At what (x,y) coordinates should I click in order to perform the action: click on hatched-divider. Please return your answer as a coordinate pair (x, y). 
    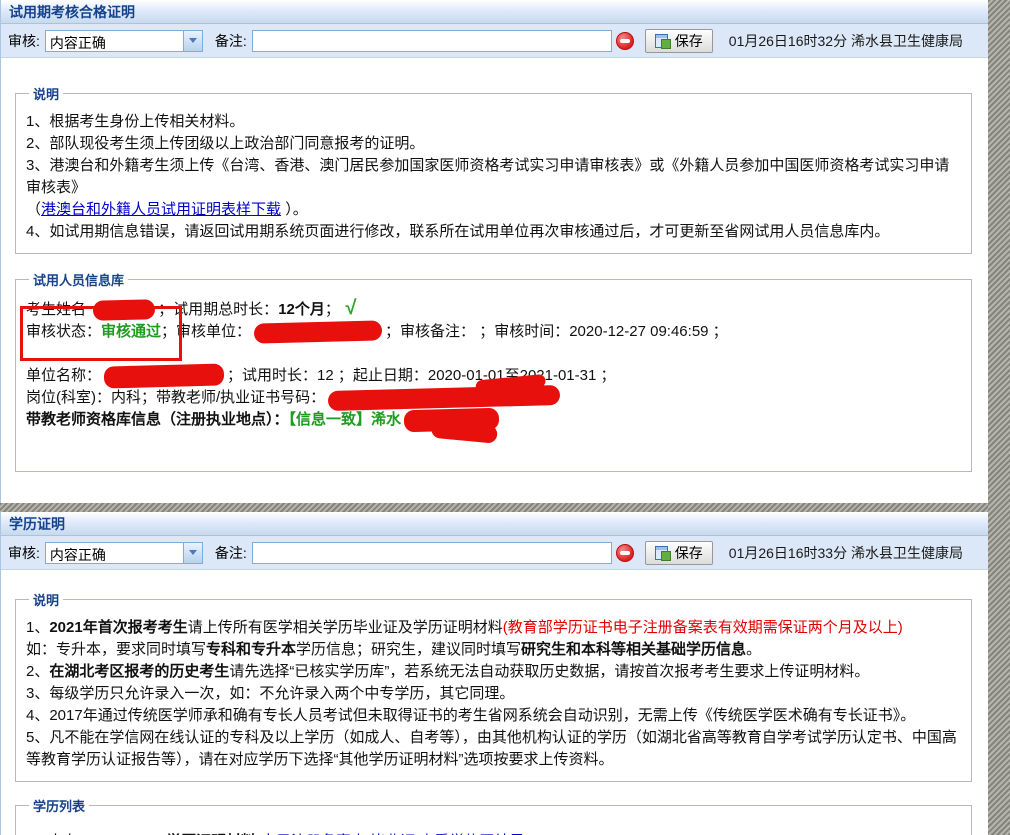
    Looking at the image, I should click on (505, 507).